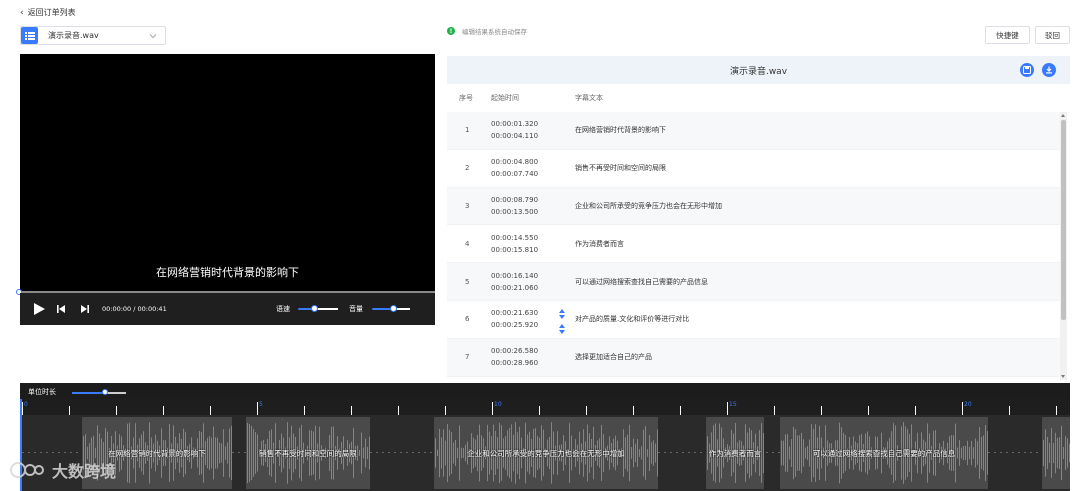 This screenshot has height=491, width=1080. Describe the element at coordinates (29, 35) in the screenshot. I see `list-icon` at that location.